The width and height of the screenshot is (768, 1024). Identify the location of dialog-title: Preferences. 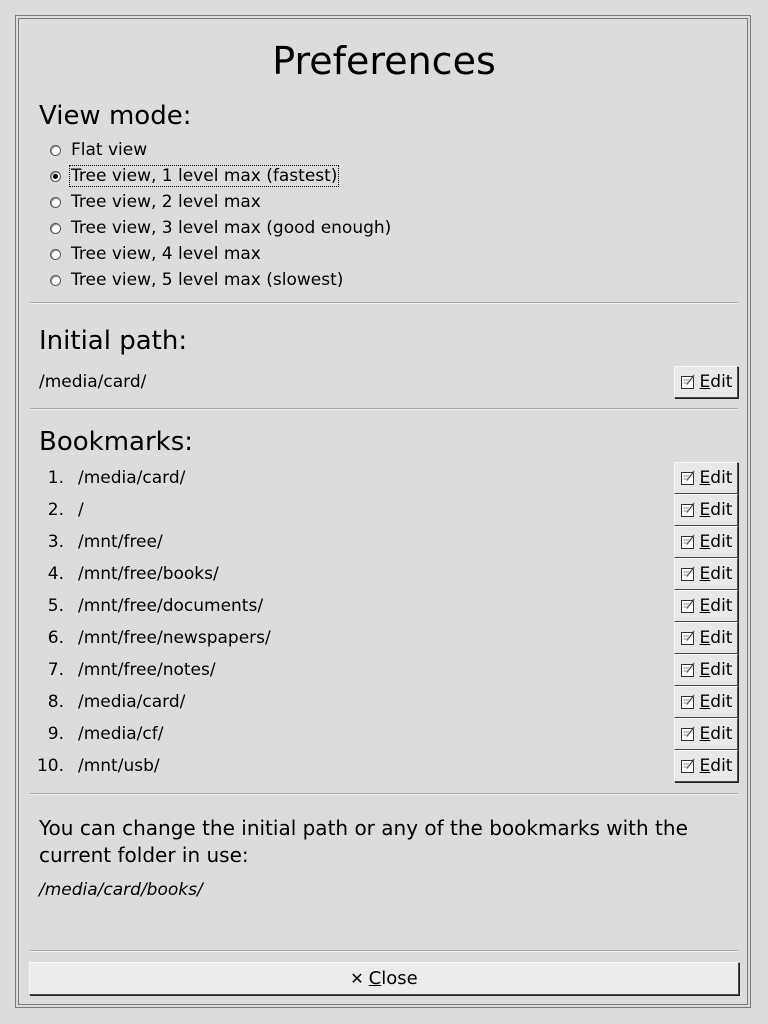
(384, 61).